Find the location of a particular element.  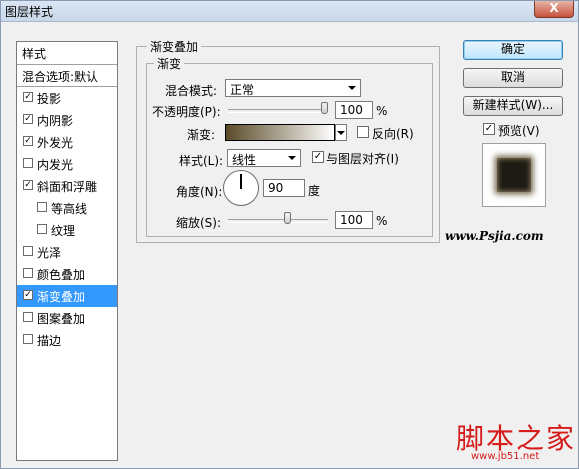

opacity-unit: % is located at coordinates (382, 111).